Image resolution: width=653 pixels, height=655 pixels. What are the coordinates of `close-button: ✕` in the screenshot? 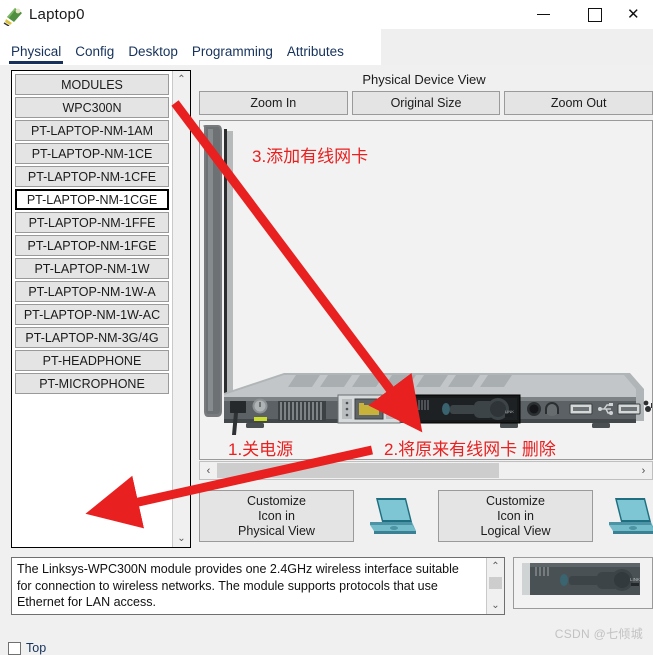 It's located at (637, 14).